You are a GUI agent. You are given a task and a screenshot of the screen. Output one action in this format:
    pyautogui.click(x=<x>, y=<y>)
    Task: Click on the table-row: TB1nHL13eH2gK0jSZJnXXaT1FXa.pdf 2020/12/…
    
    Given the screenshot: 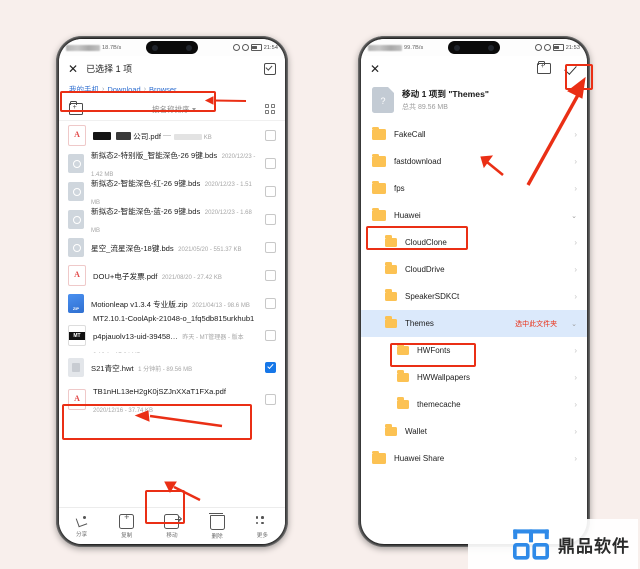 What is the action you would take?
    pyautogui.click(x=172, y=399)
    